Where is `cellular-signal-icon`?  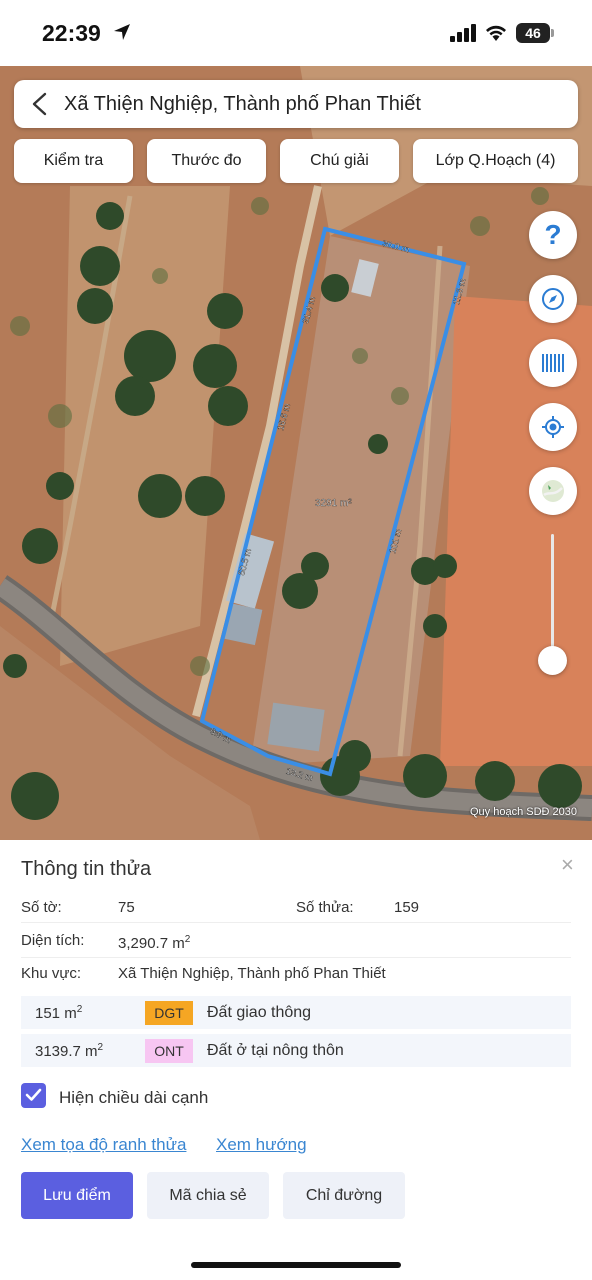 cellular-signal-icon is located at coordinates (463, 33).